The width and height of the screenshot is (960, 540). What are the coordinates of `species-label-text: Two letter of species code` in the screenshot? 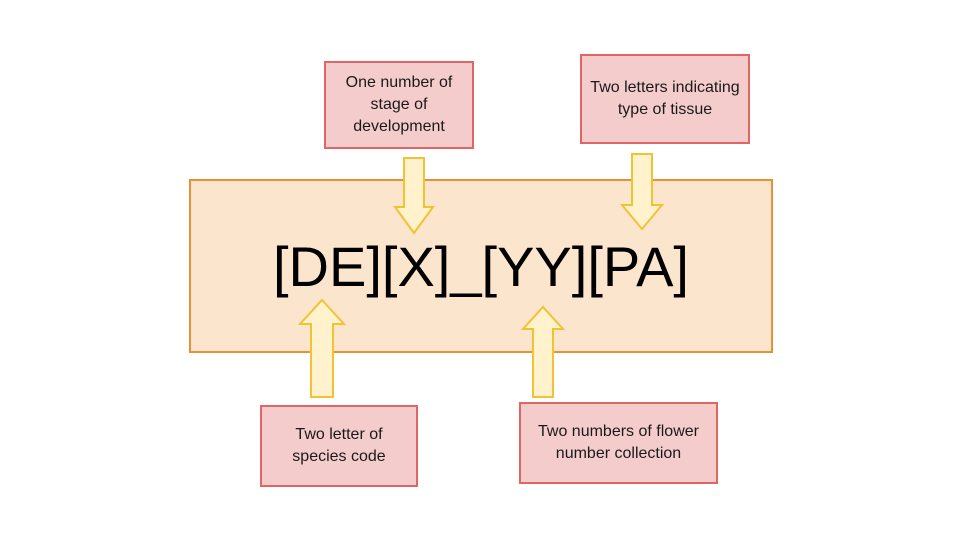 It's located at (339, 445).